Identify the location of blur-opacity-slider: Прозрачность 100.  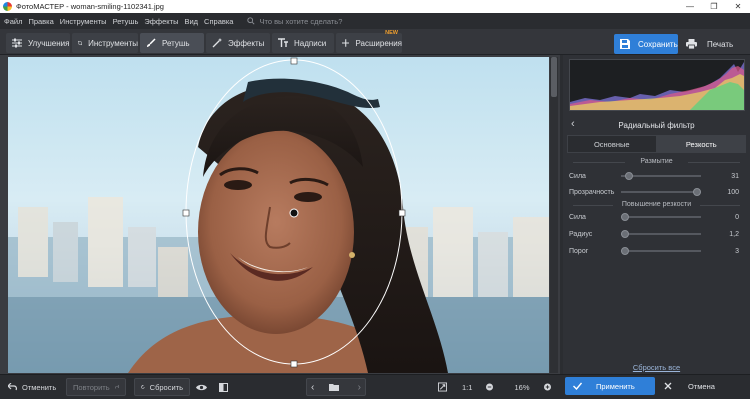
(657, 192).